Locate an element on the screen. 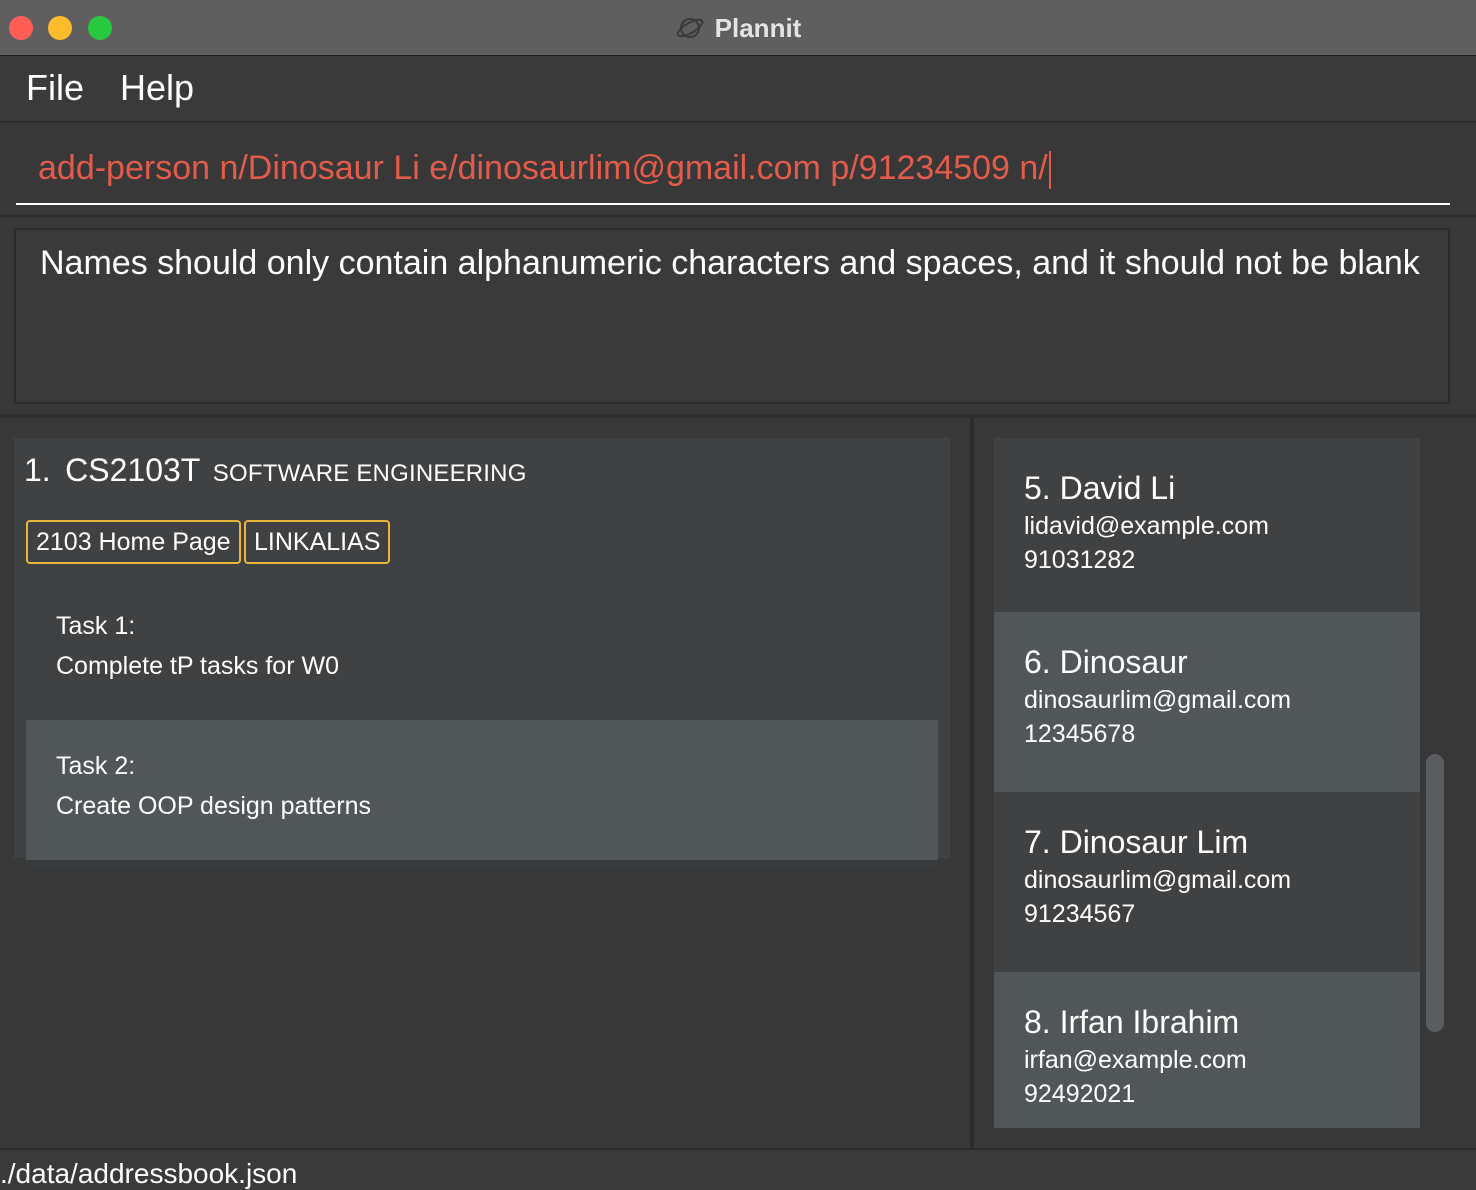  window-title: Plannit is located at coordinates (758, 27).